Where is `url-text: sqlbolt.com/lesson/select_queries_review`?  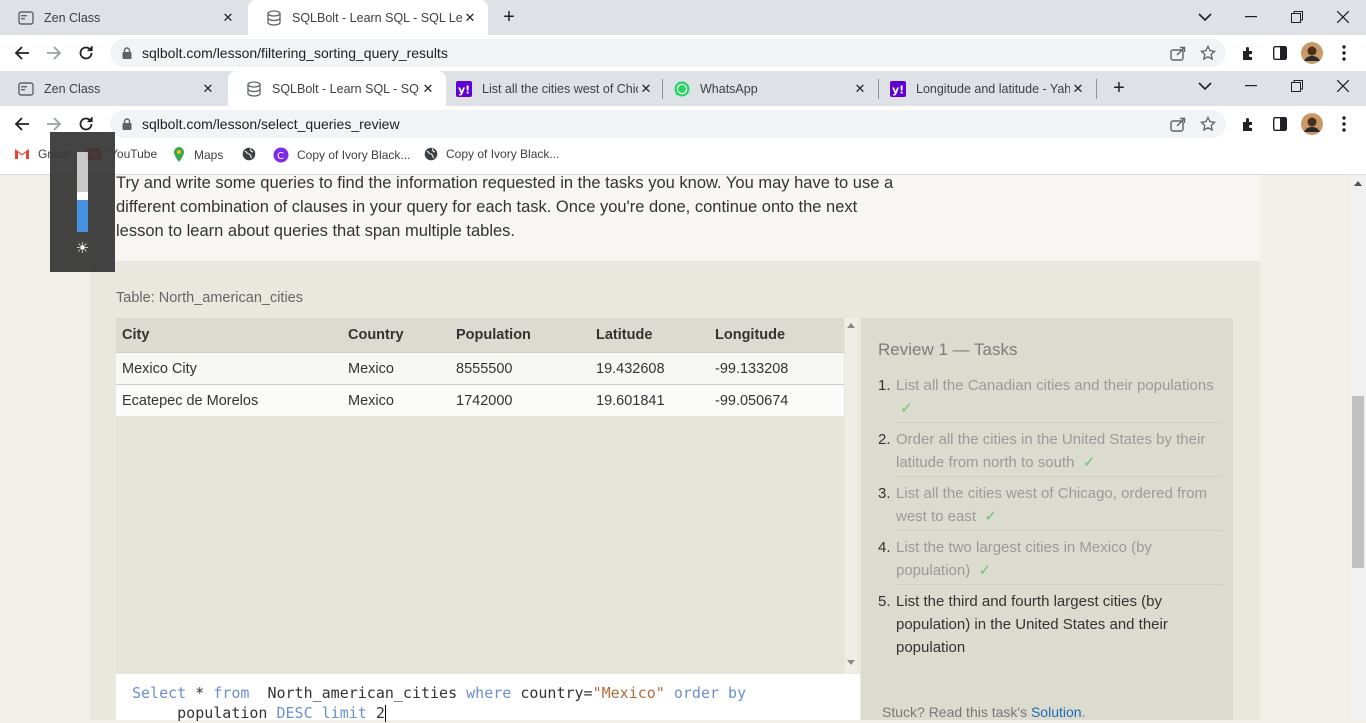
url-text: sqlbolt.com/lesson/select_queries_review is located at coordinates (271, 124).